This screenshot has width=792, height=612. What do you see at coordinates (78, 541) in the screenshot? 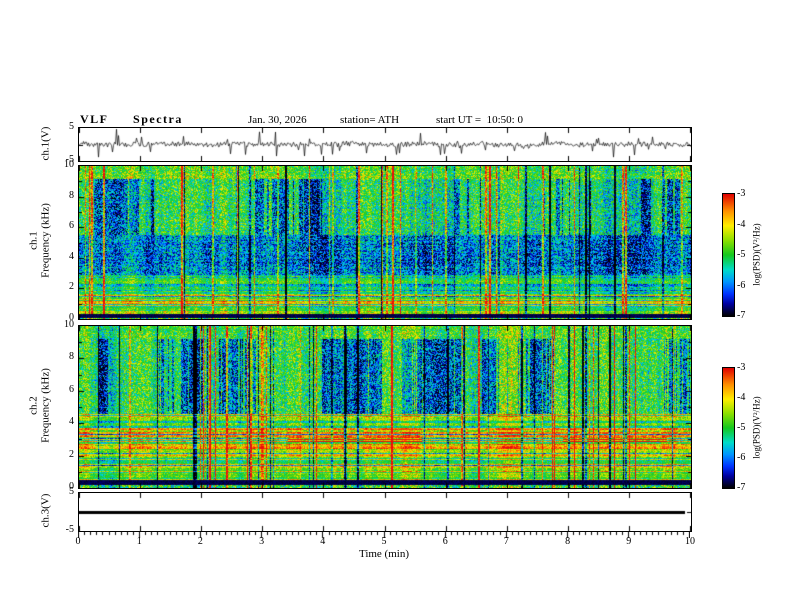
I see `x-tick-label: 0` at bounding box center [78, 541].